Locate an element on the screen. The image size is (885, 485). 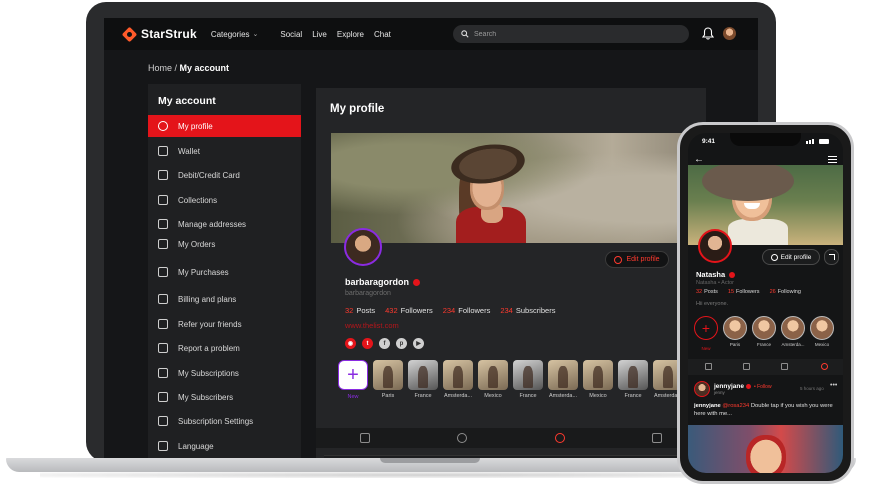
sidebar-item-language: Language is located at coordinates (224, 446).